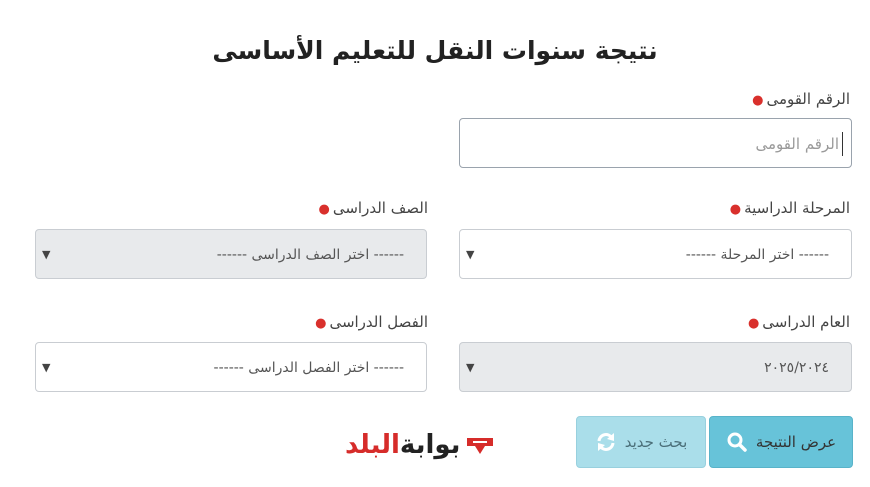  I want to click on site-logo: بوابة البلد, so click(420, 445).